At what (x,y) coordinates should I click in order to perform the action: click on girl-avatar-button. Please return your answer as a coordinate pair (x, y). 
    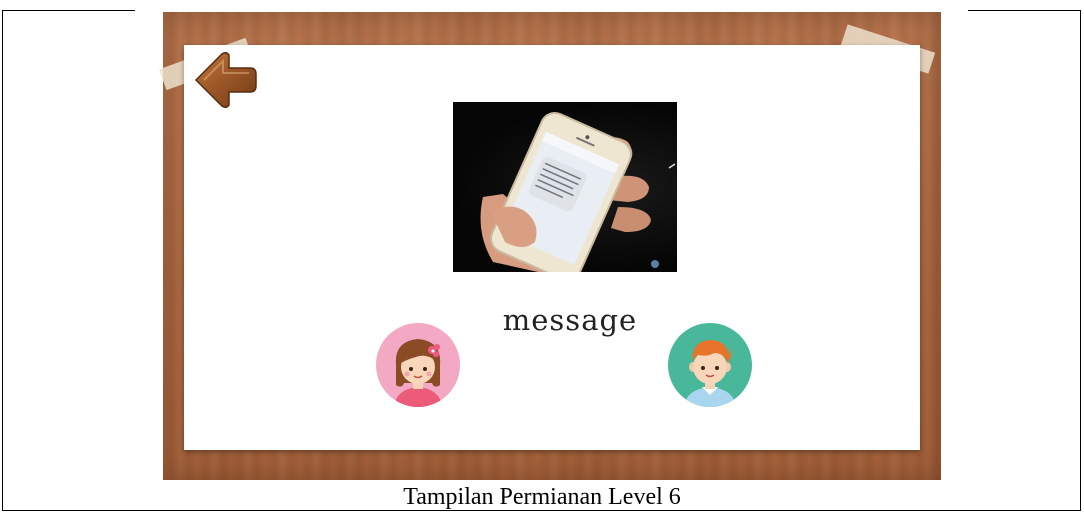
    Looking at the image, I should click on (418, 365).